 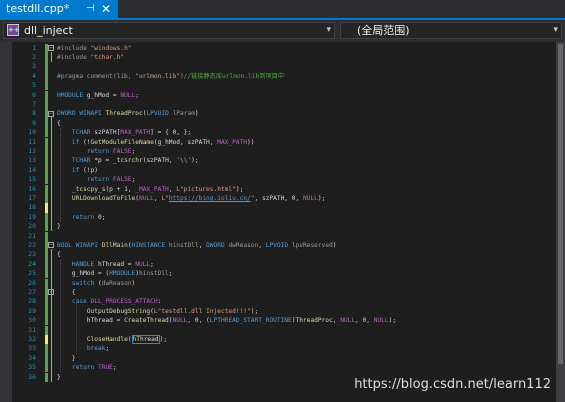 What do you see at coordinates (32, 357) in the screenshot?
I see `line-number: 34` at bounding box center [32, 357].